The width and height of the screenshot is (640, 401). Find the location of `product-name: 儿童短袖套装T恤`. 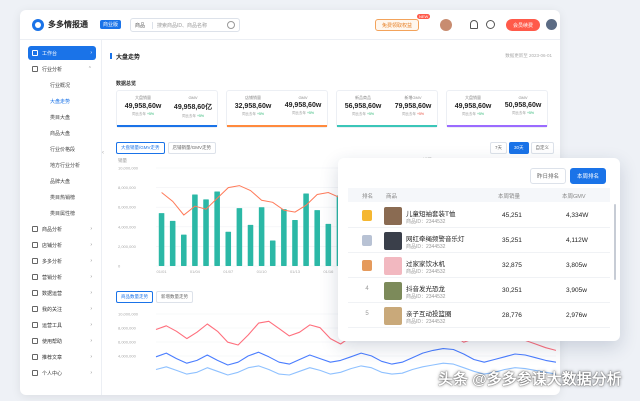

product-name: 儿童短袖套装T恤 is located at coordinates (430, 213).